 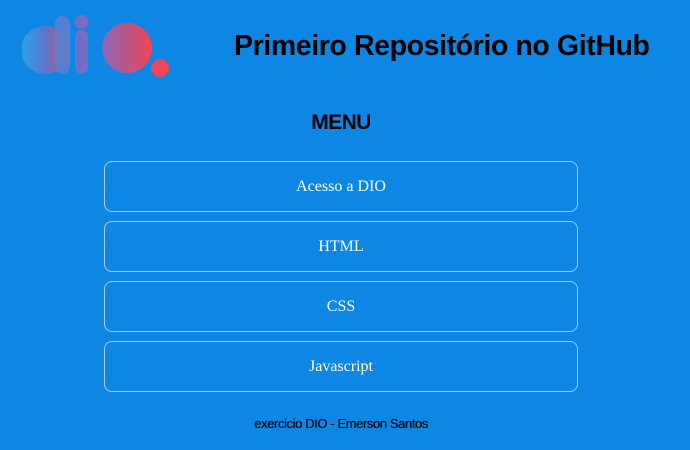 I want to click on page-title: Primeiro Repositório no GitHub, so click(x=442, y=46).